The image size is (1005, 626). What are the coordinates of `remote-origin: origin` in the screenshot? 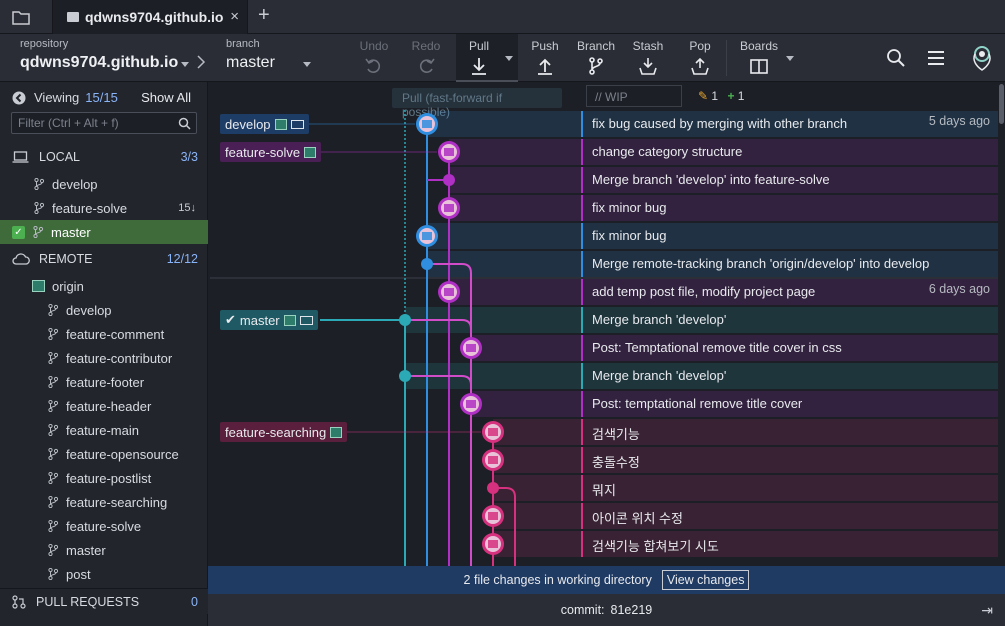 It's located at (104, 286).